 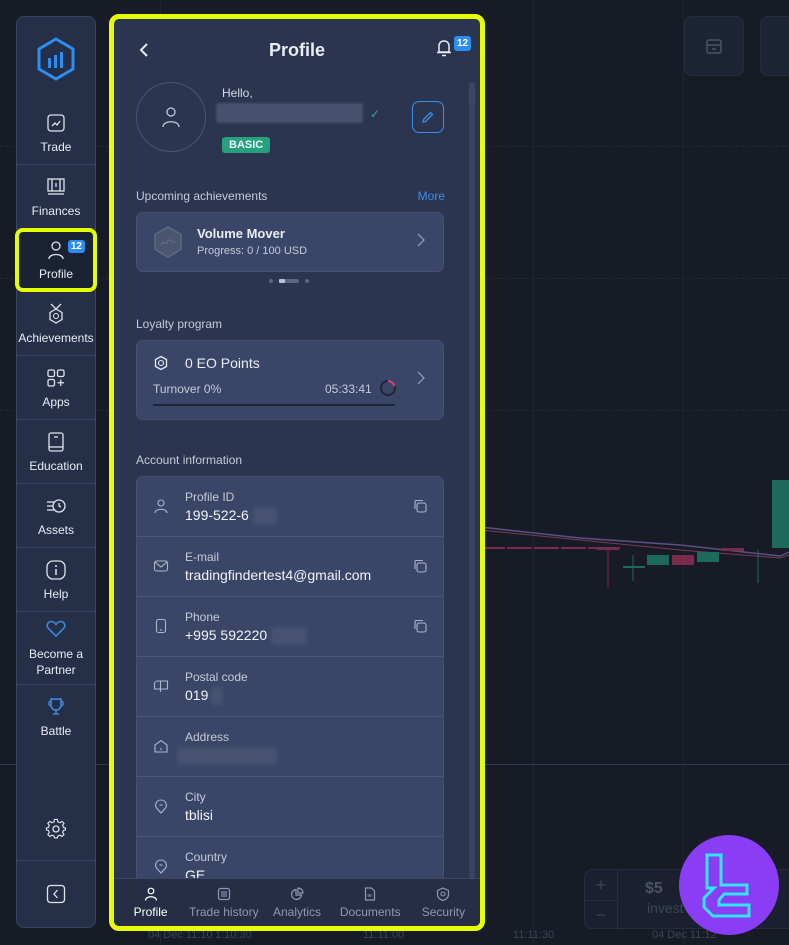 I want to click on sidebar-item-trade: Trade, so click(x=56, y=133).